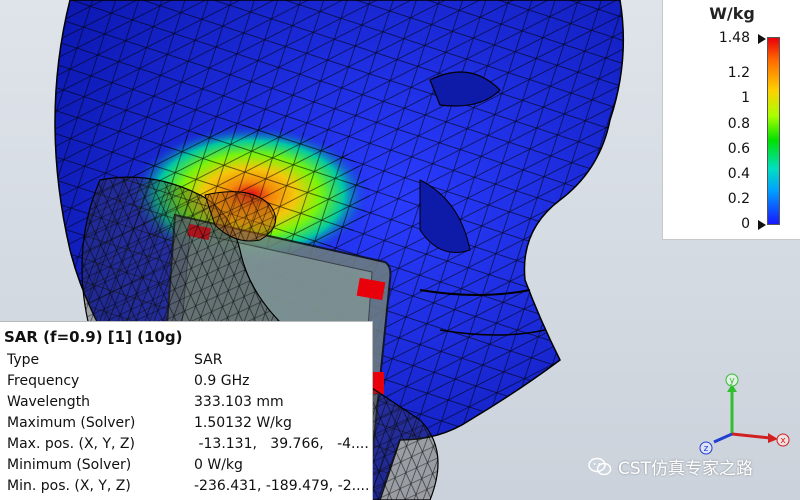 Image resolution: width=800 pixels, height=500 pixels. What do you see at coordinates (186, 467) in the screenshot?
I see `info-row: Minimum (Solver) 0 W/kg` at bounding box center [186, 467].